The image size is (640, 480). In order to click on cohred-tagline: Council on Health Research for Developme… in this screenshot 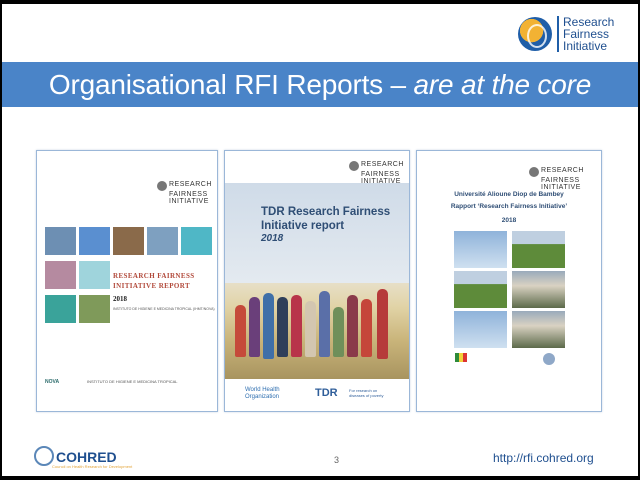, I will do `click(92, 466)`.